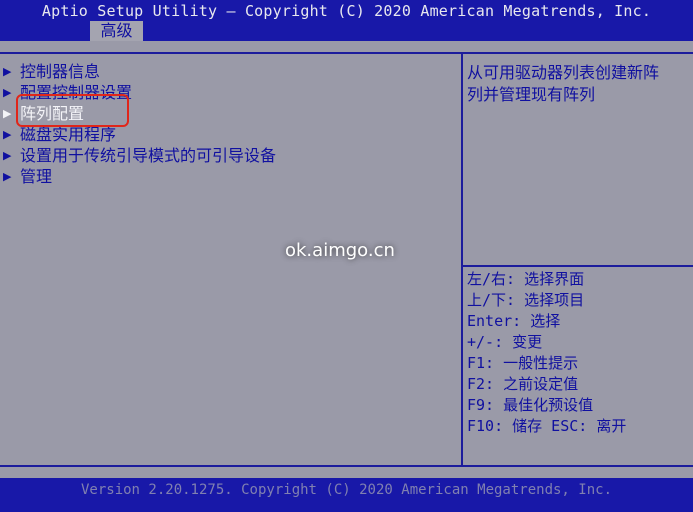 The width and height of the screenshot is (693, 512). I want to click on watermark: ok.aimgo.cn, so click(340, 250).